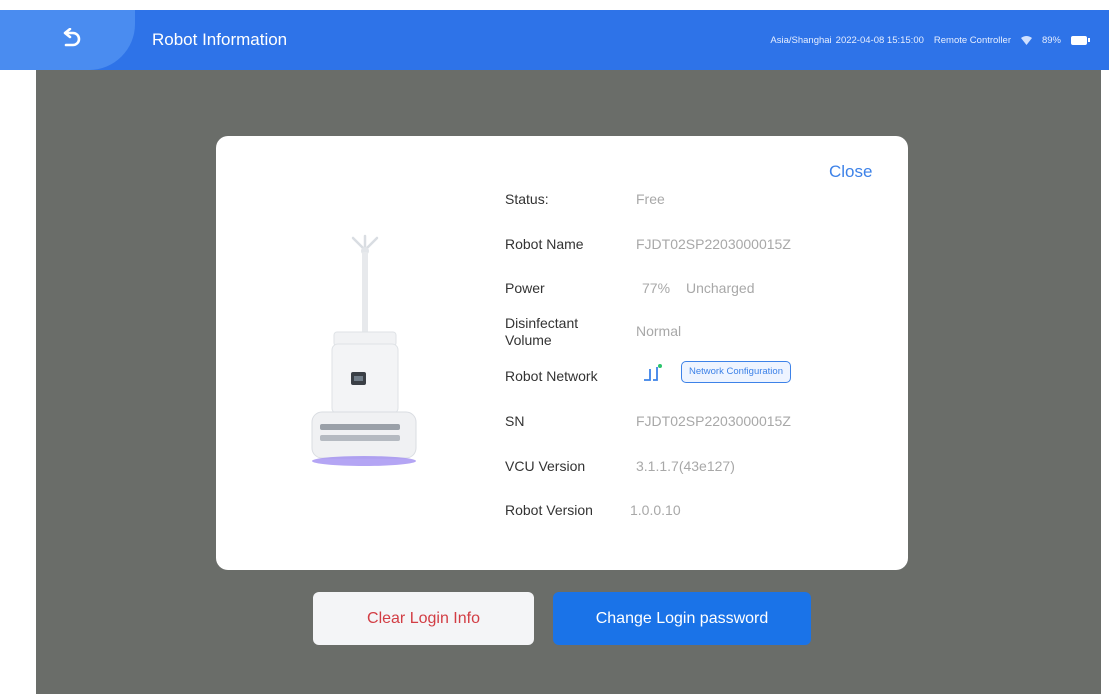 The image size is (1109, 694). Describe the element at coordinates (650, 199) in the screenshot. I see `status-value: Free` at that location.